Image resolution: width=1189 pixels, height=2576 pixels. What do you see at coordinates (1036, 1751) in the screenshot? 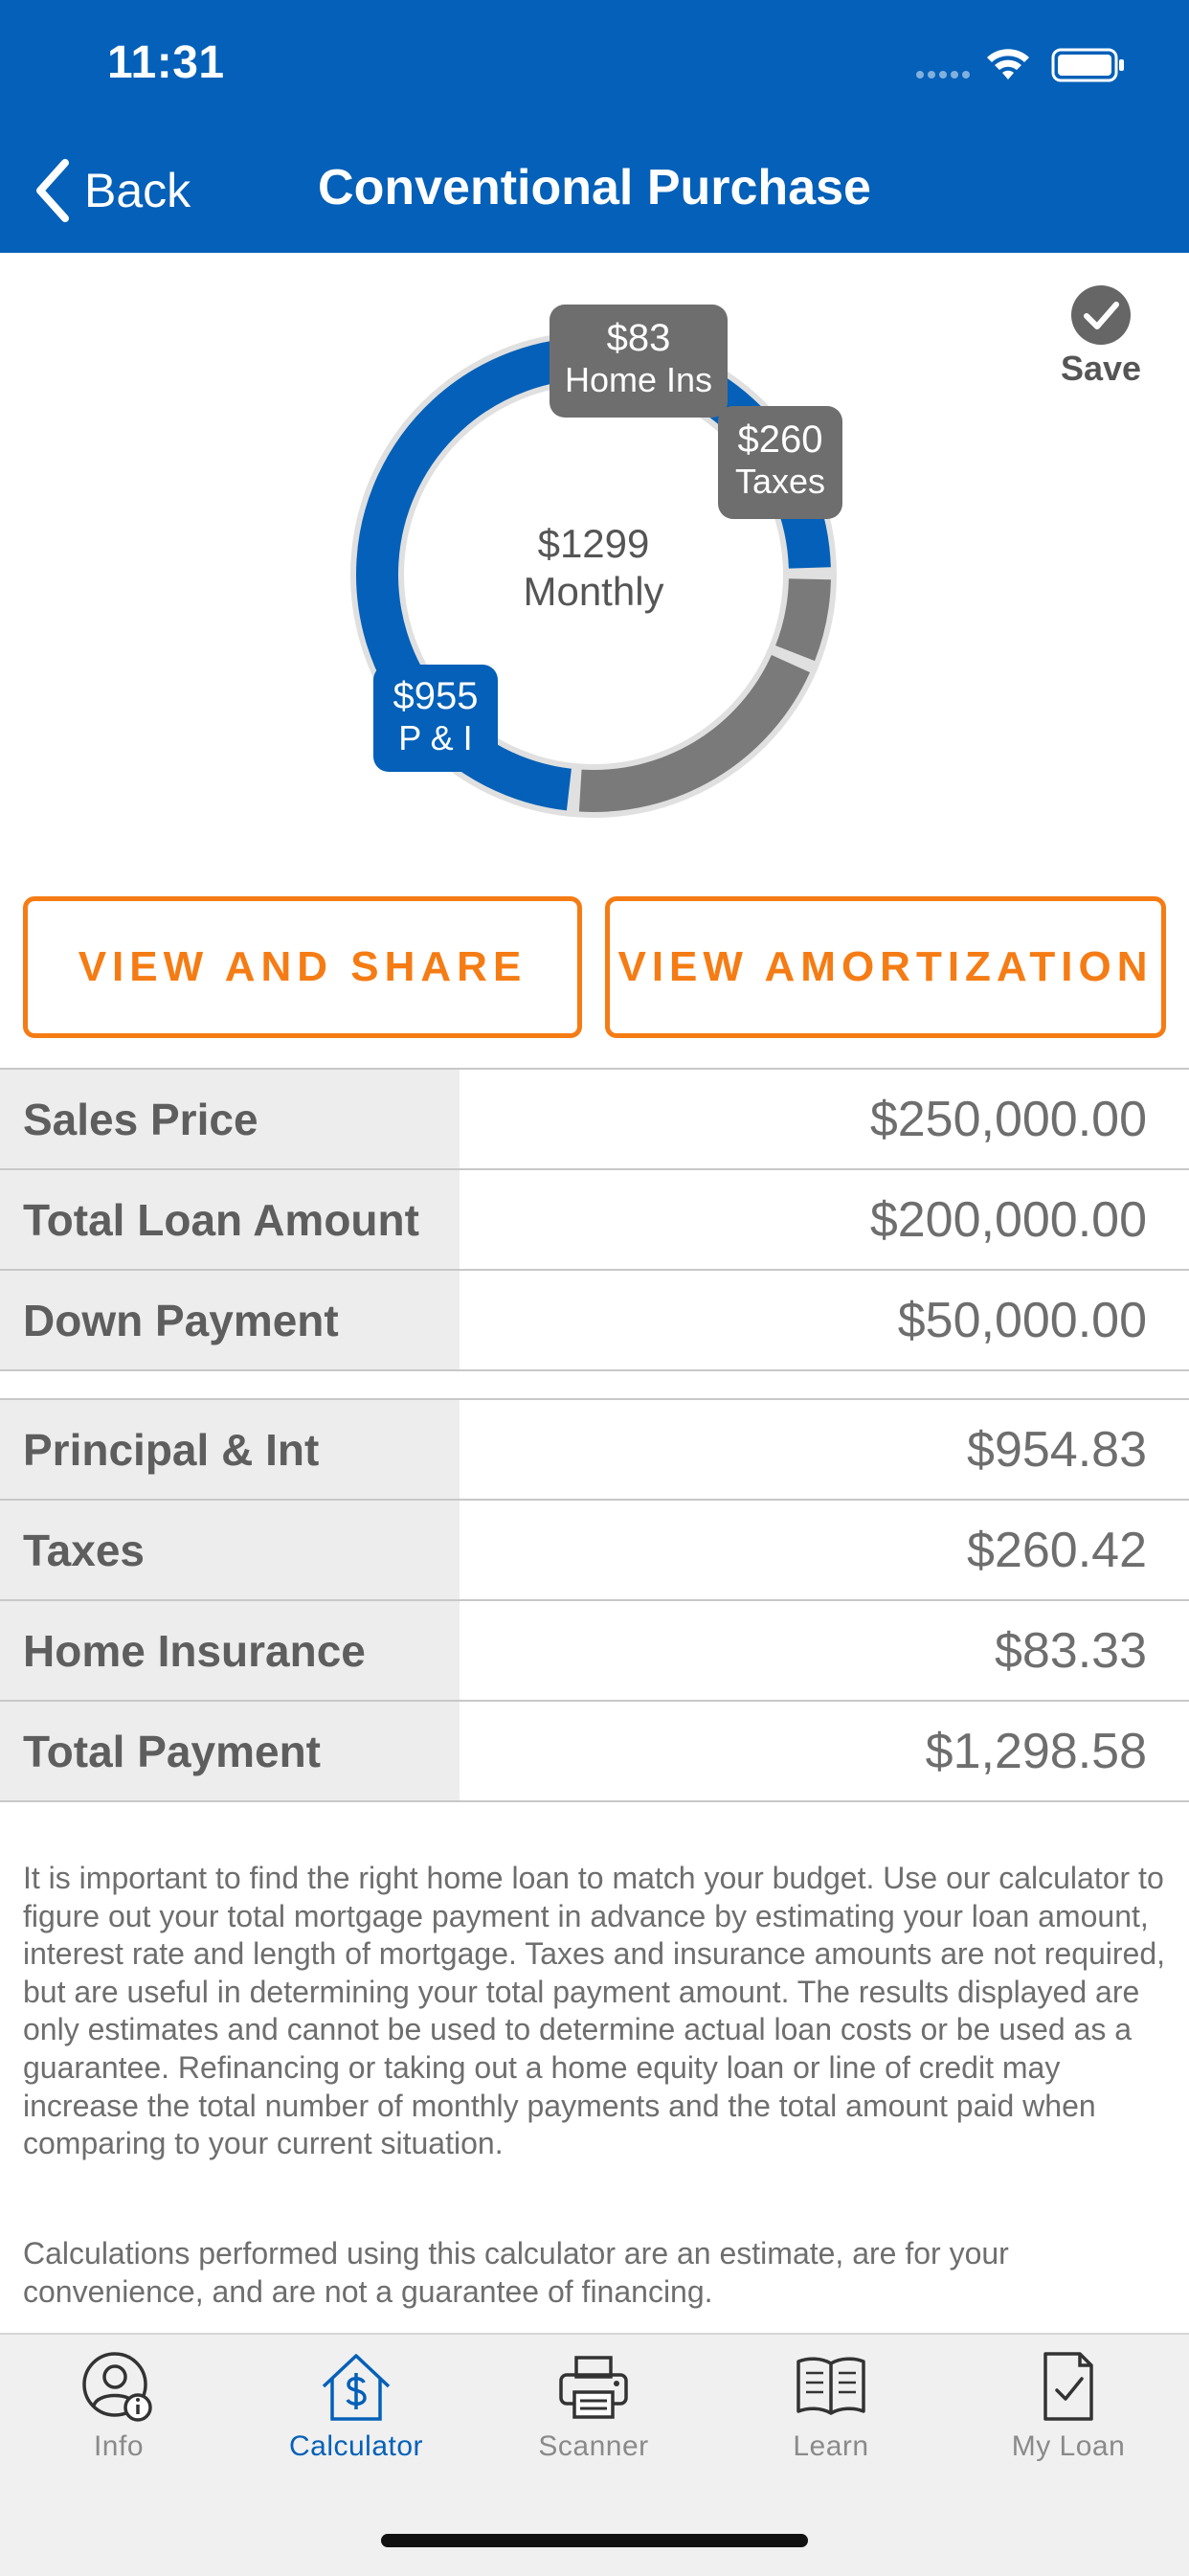
I see `row-value: $1,298.58` at bounding box center [1036, 1751].